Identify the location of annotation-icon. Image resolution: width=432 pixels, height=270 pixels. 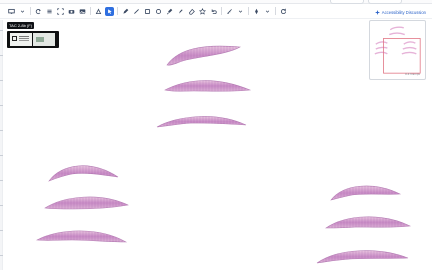
(98, 11).